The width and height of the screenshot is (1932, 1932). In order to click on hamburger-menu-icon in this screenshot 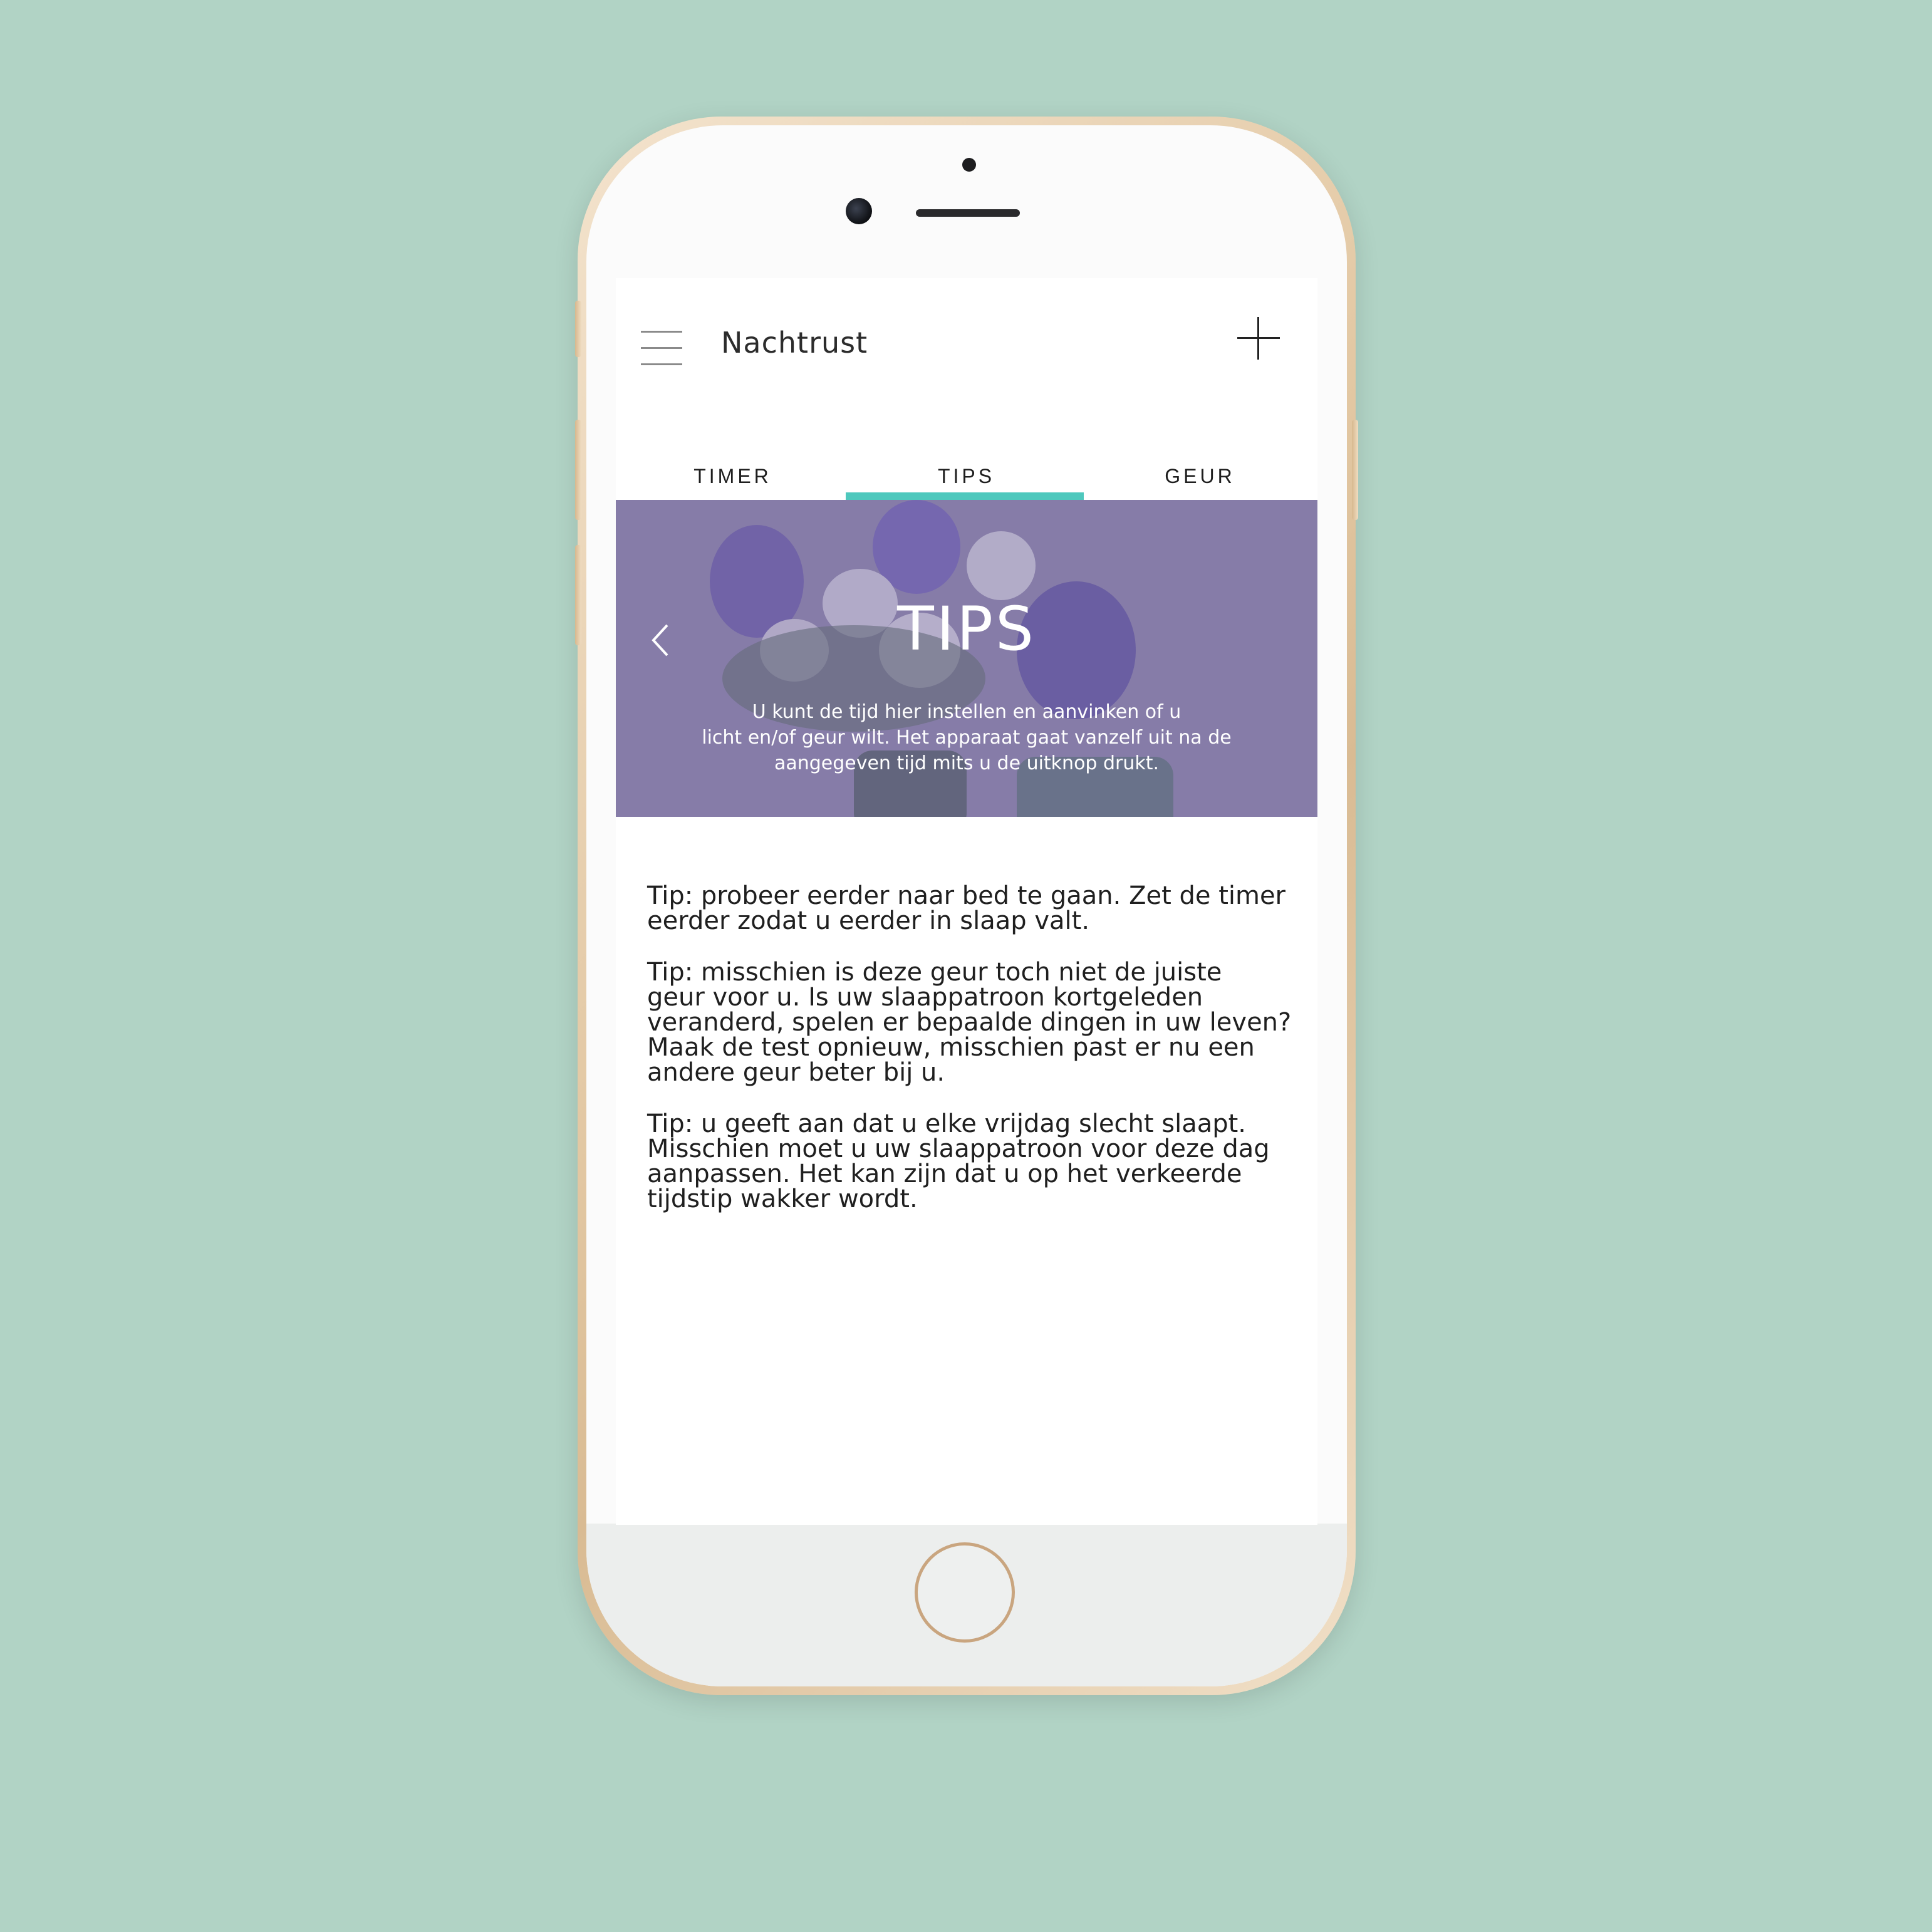, I will do `click(661, 349)`.